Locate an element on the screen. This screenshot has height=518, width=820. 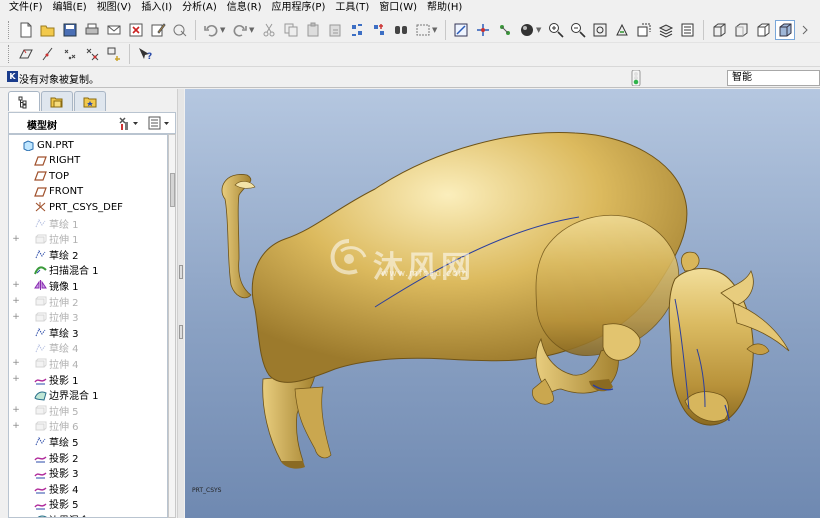
menu-item: 帮助(H) is located at coordinates (444, 8).